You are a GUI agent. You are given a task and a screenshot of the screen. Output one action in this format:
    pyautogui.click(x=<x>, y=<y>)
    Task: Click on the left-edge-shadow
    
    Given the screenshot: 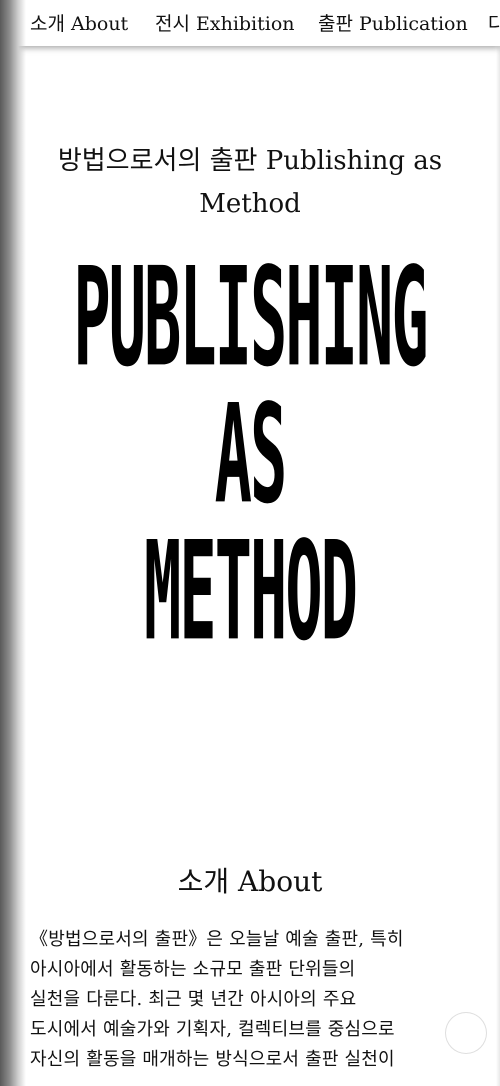 What is the action you would take?
    pyautogui.click(x=13, y=543)
    